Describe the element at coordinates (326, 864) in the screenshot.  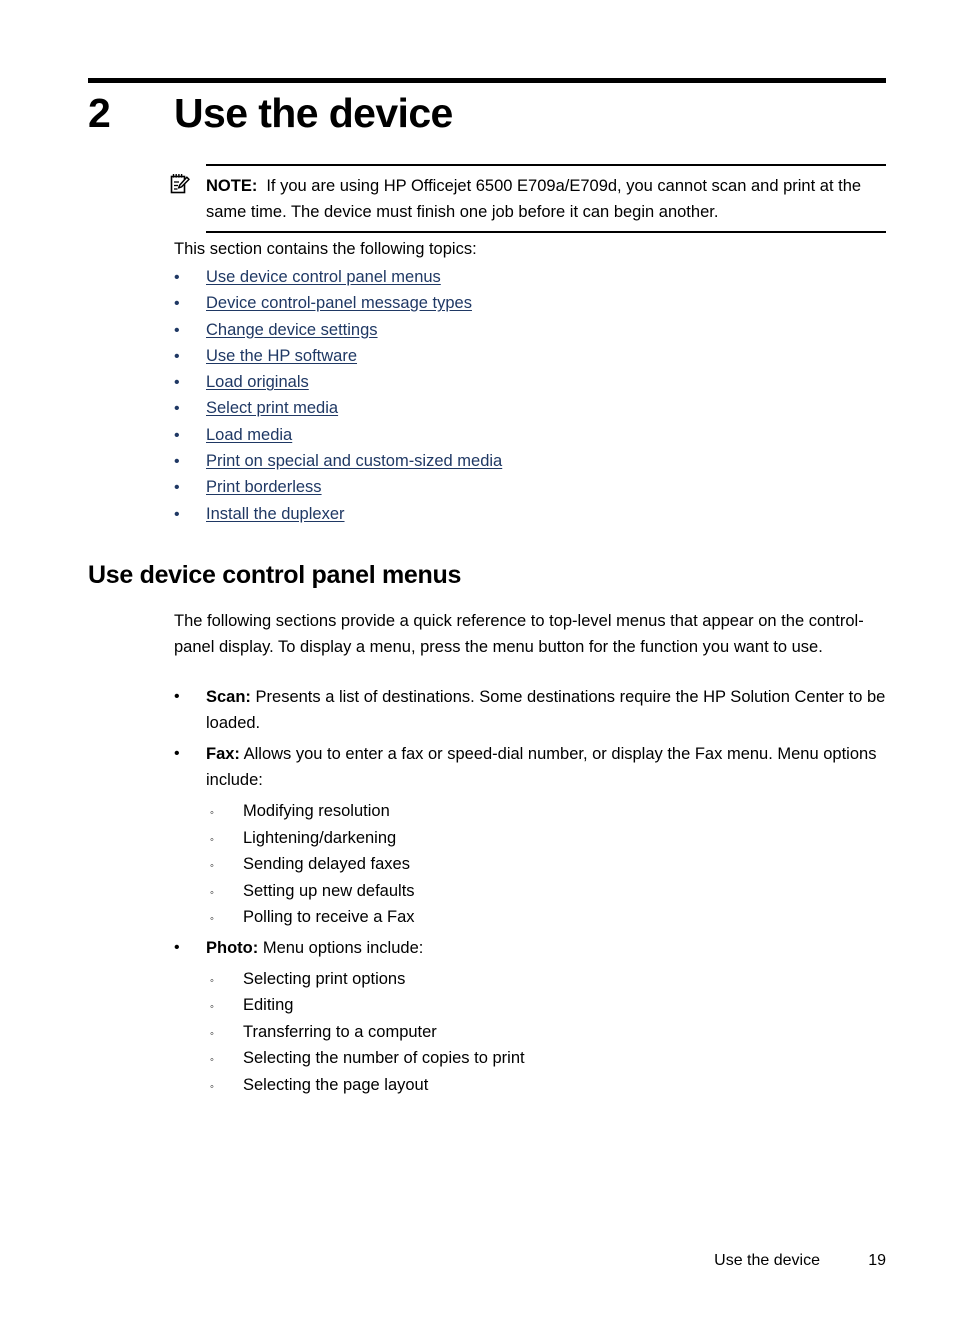
I see `sub-item-label: Sending delayed faxes` at that location.